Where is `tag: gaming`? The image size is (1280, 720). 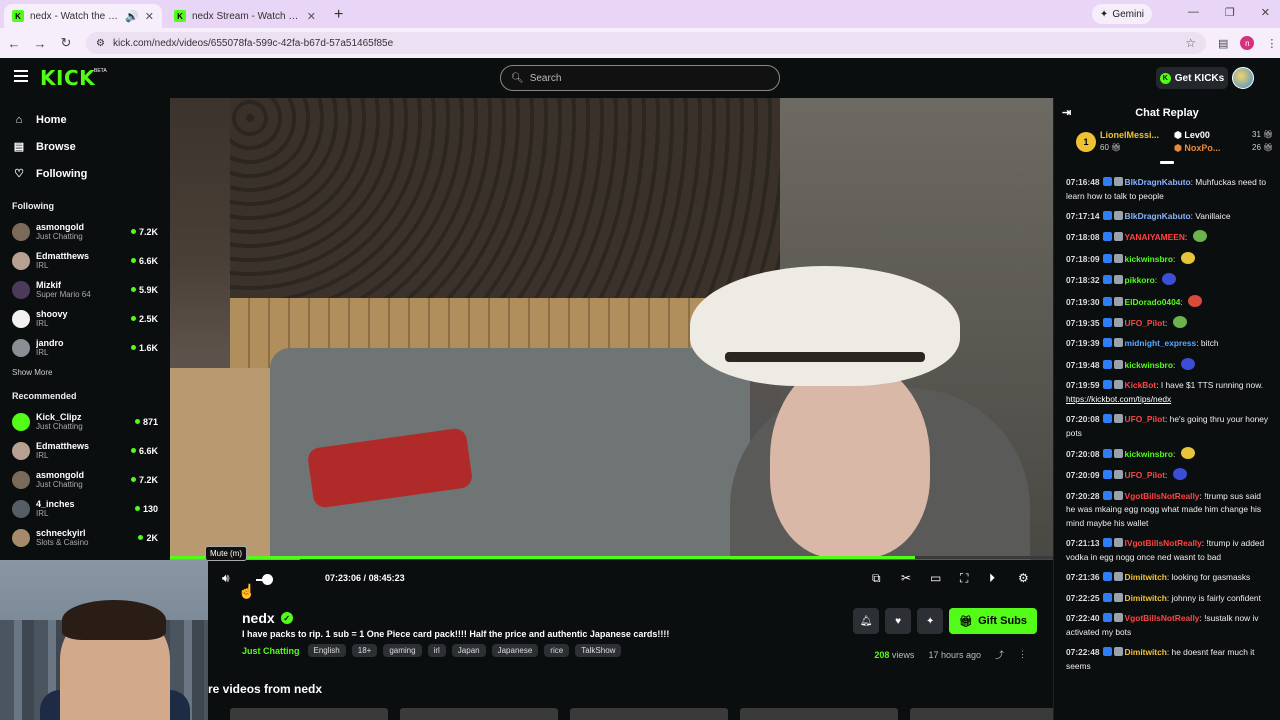
tag: gaming is located at coordinates (402, 650).